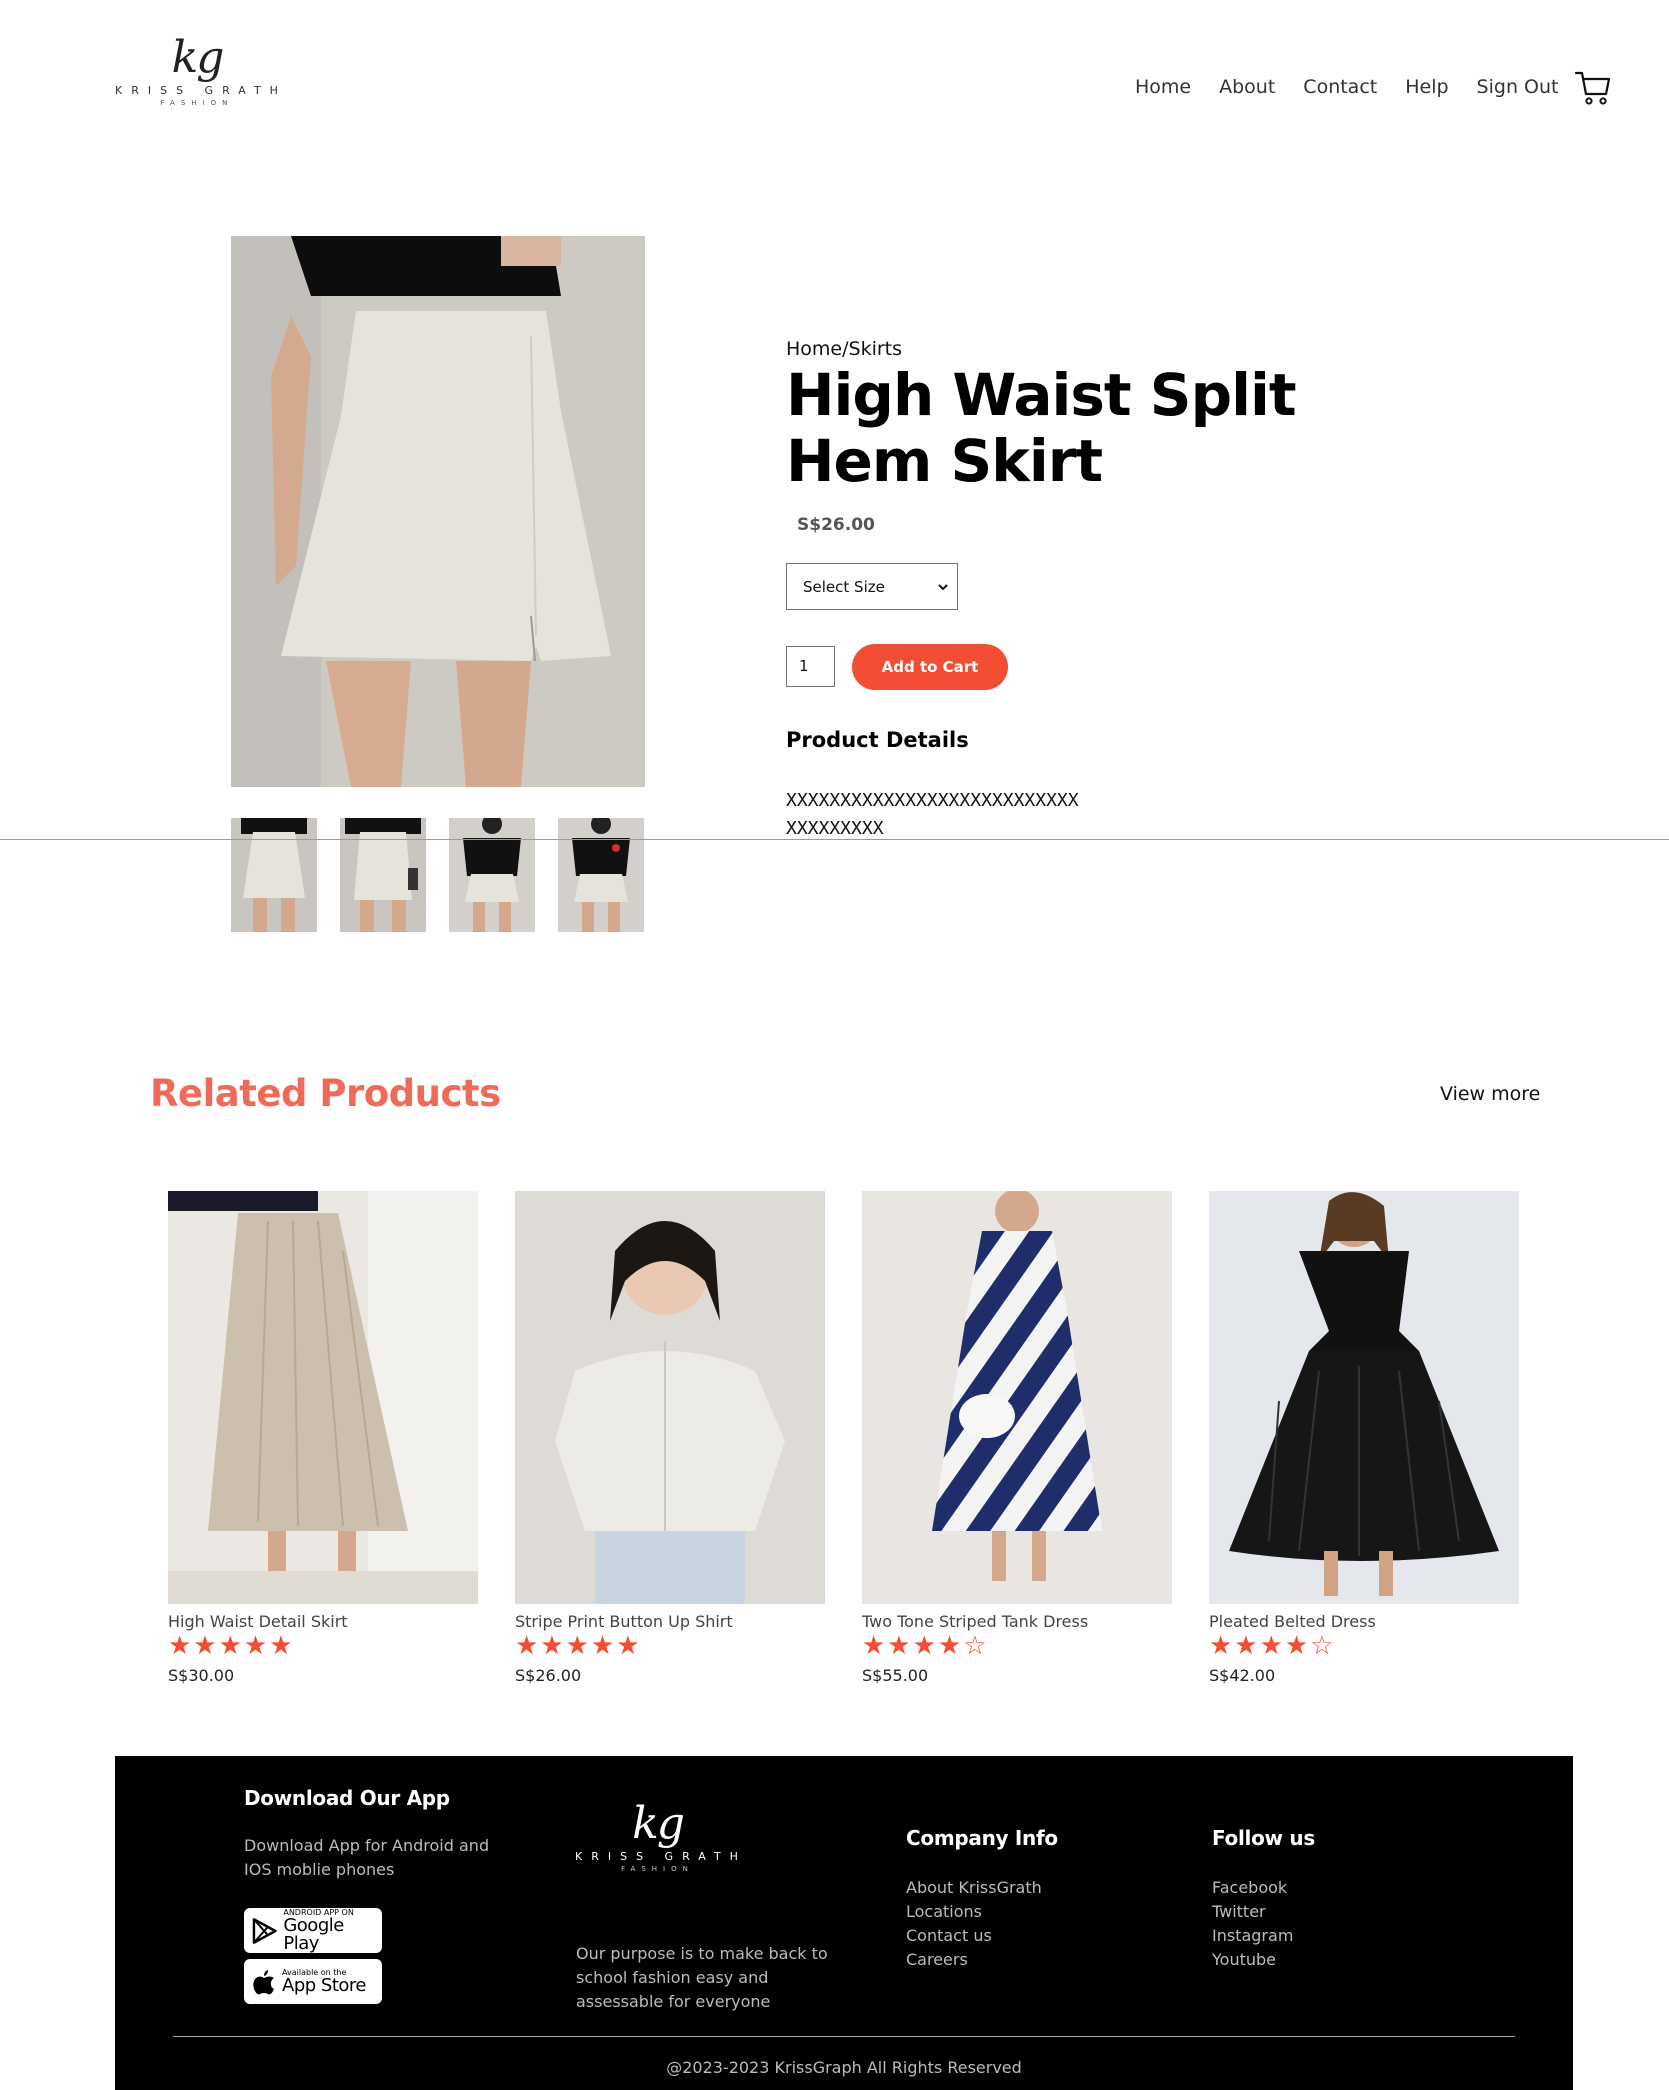 The width and height of the screenshot is (1669, 2090). I want to click on company-info-heading: Company Info, so click(982, 1838).